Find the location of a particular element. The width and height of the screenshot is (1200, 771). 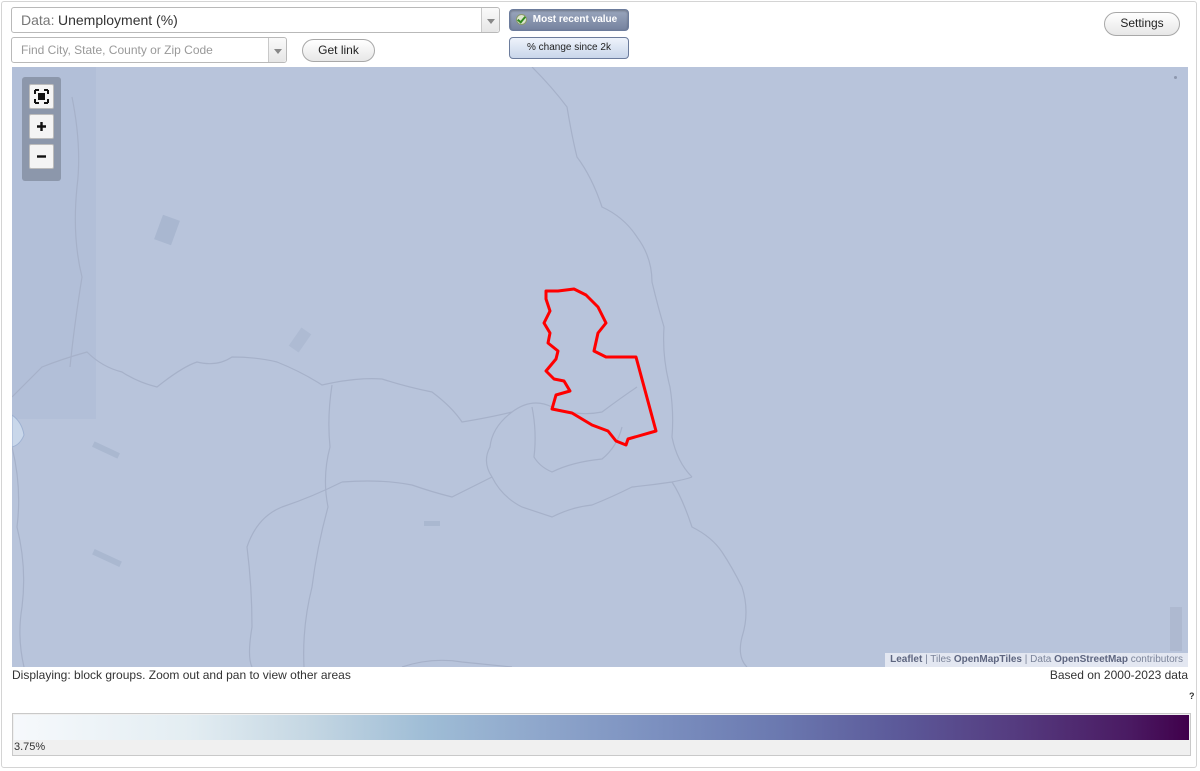

attribution-sep-tiles: | Tiles is located at coordinates (938, 659).